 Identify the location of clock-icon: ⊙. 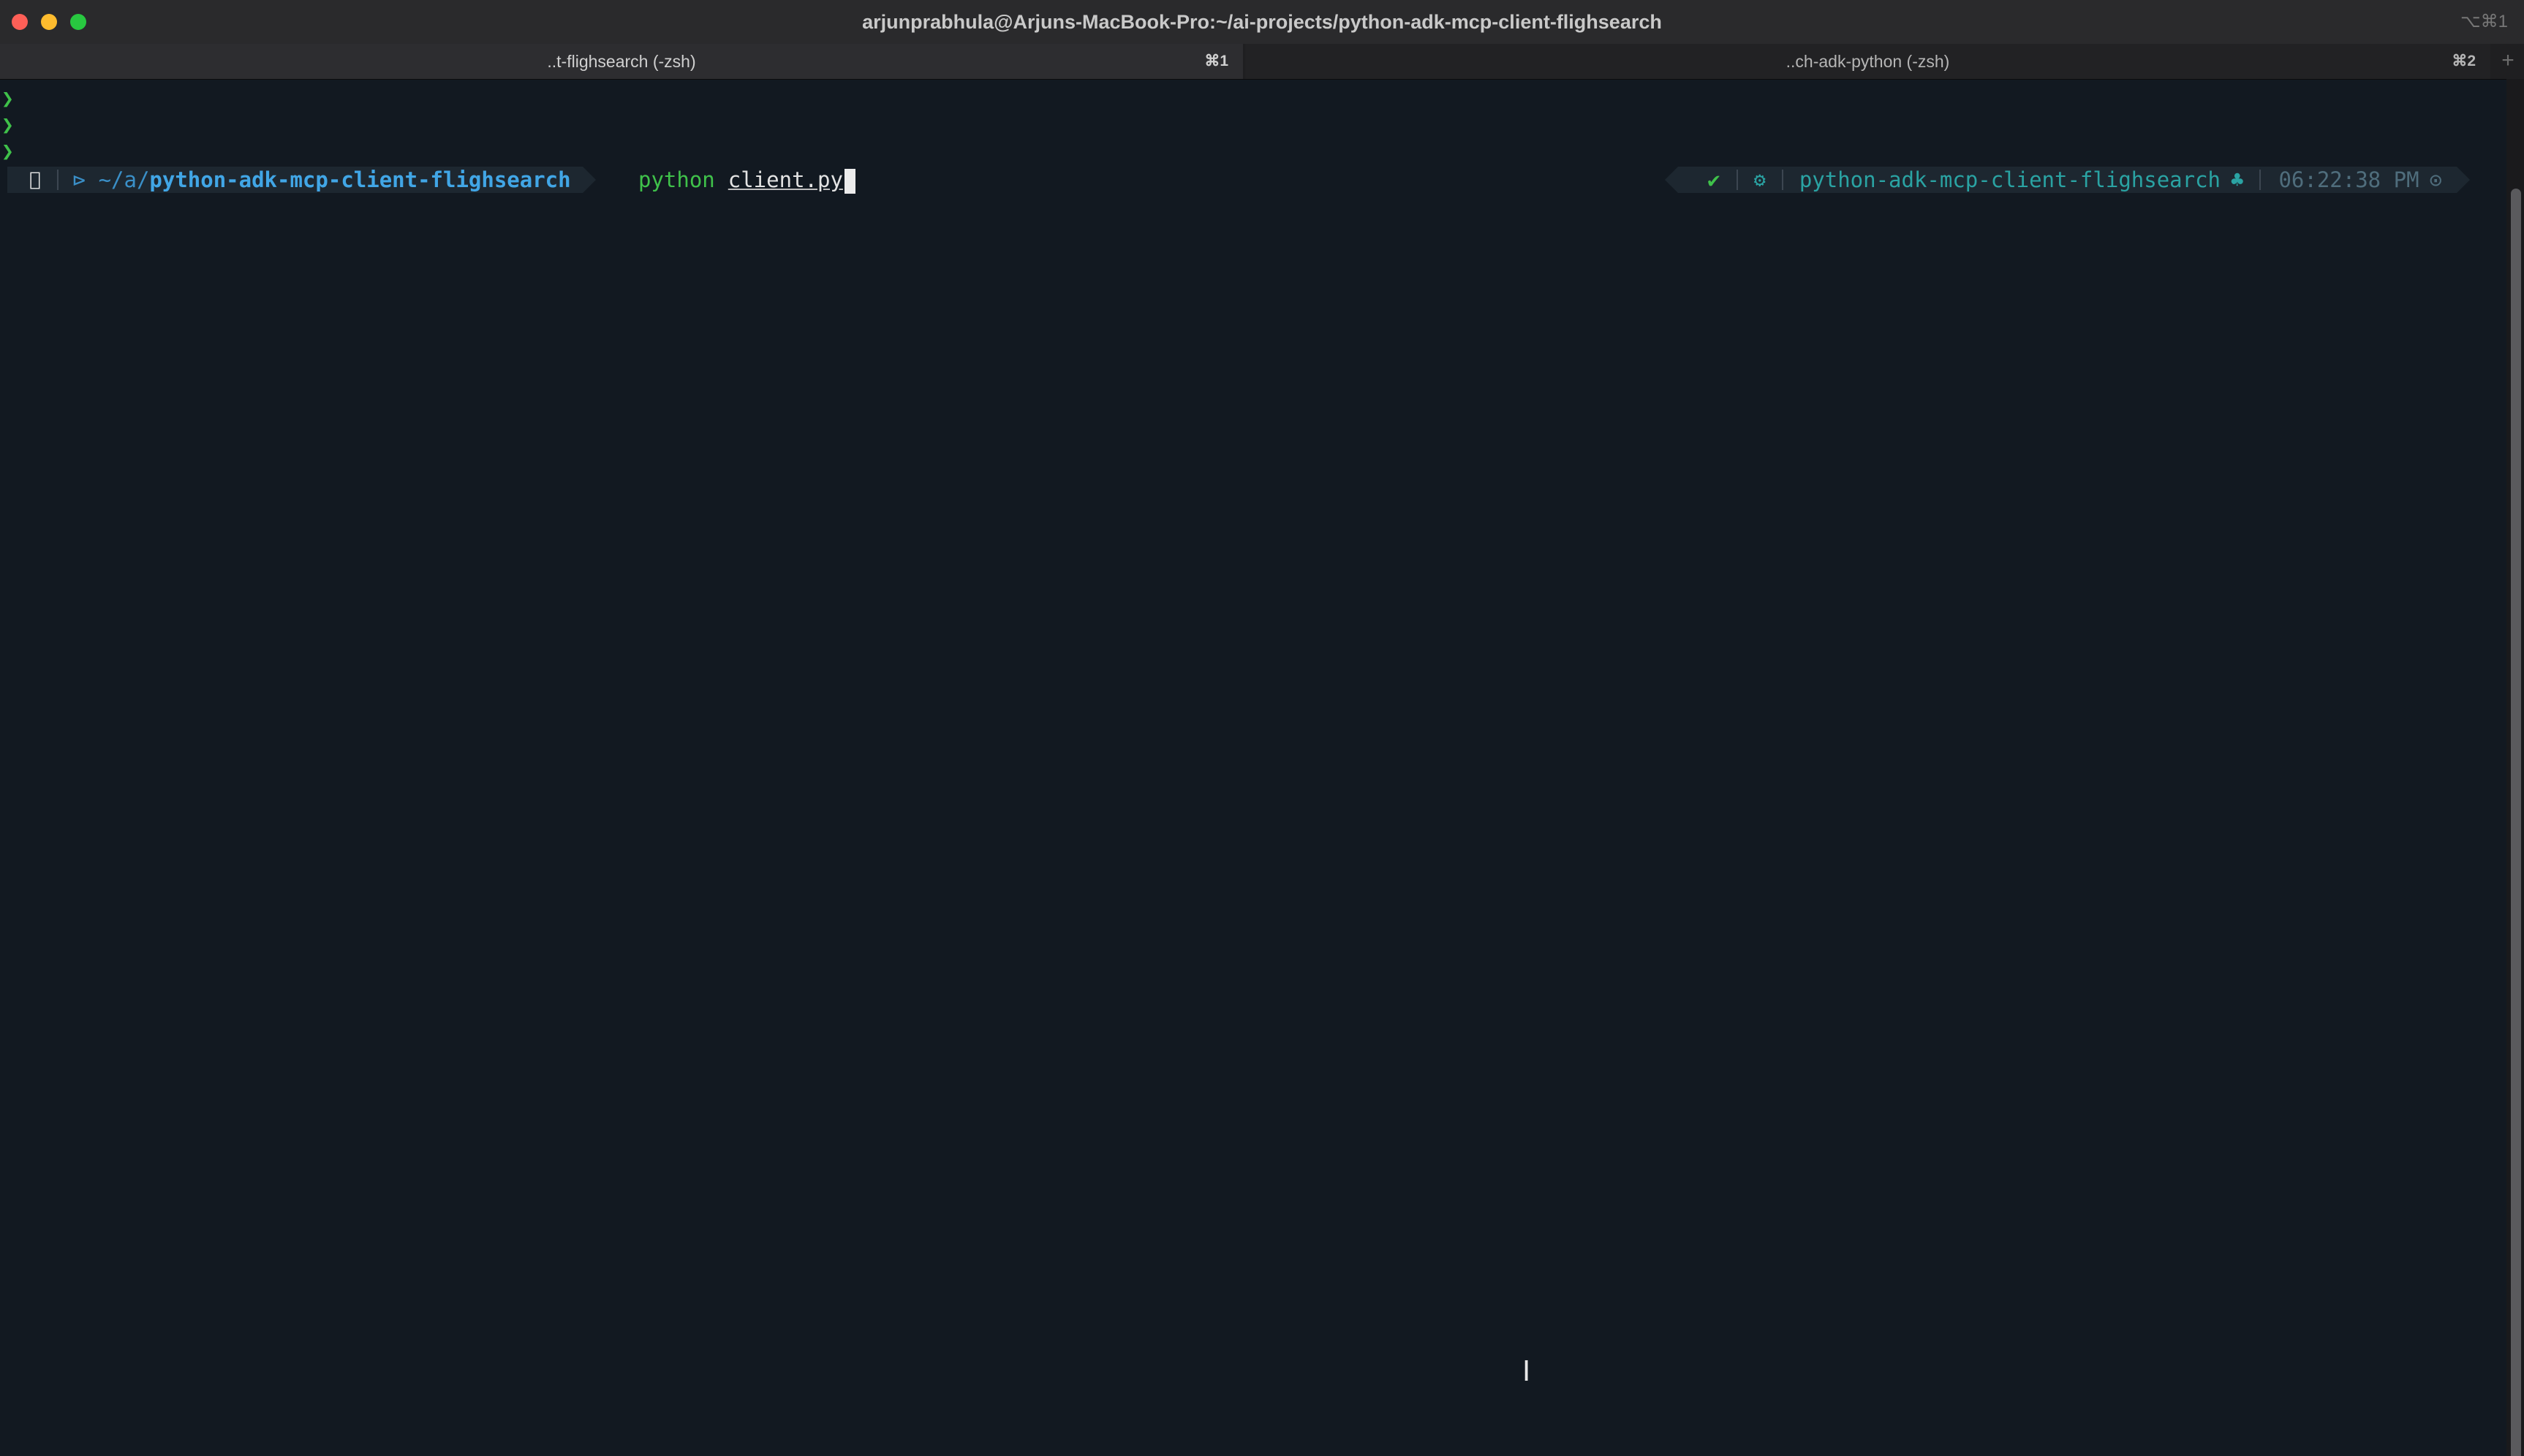
(2435, 179).